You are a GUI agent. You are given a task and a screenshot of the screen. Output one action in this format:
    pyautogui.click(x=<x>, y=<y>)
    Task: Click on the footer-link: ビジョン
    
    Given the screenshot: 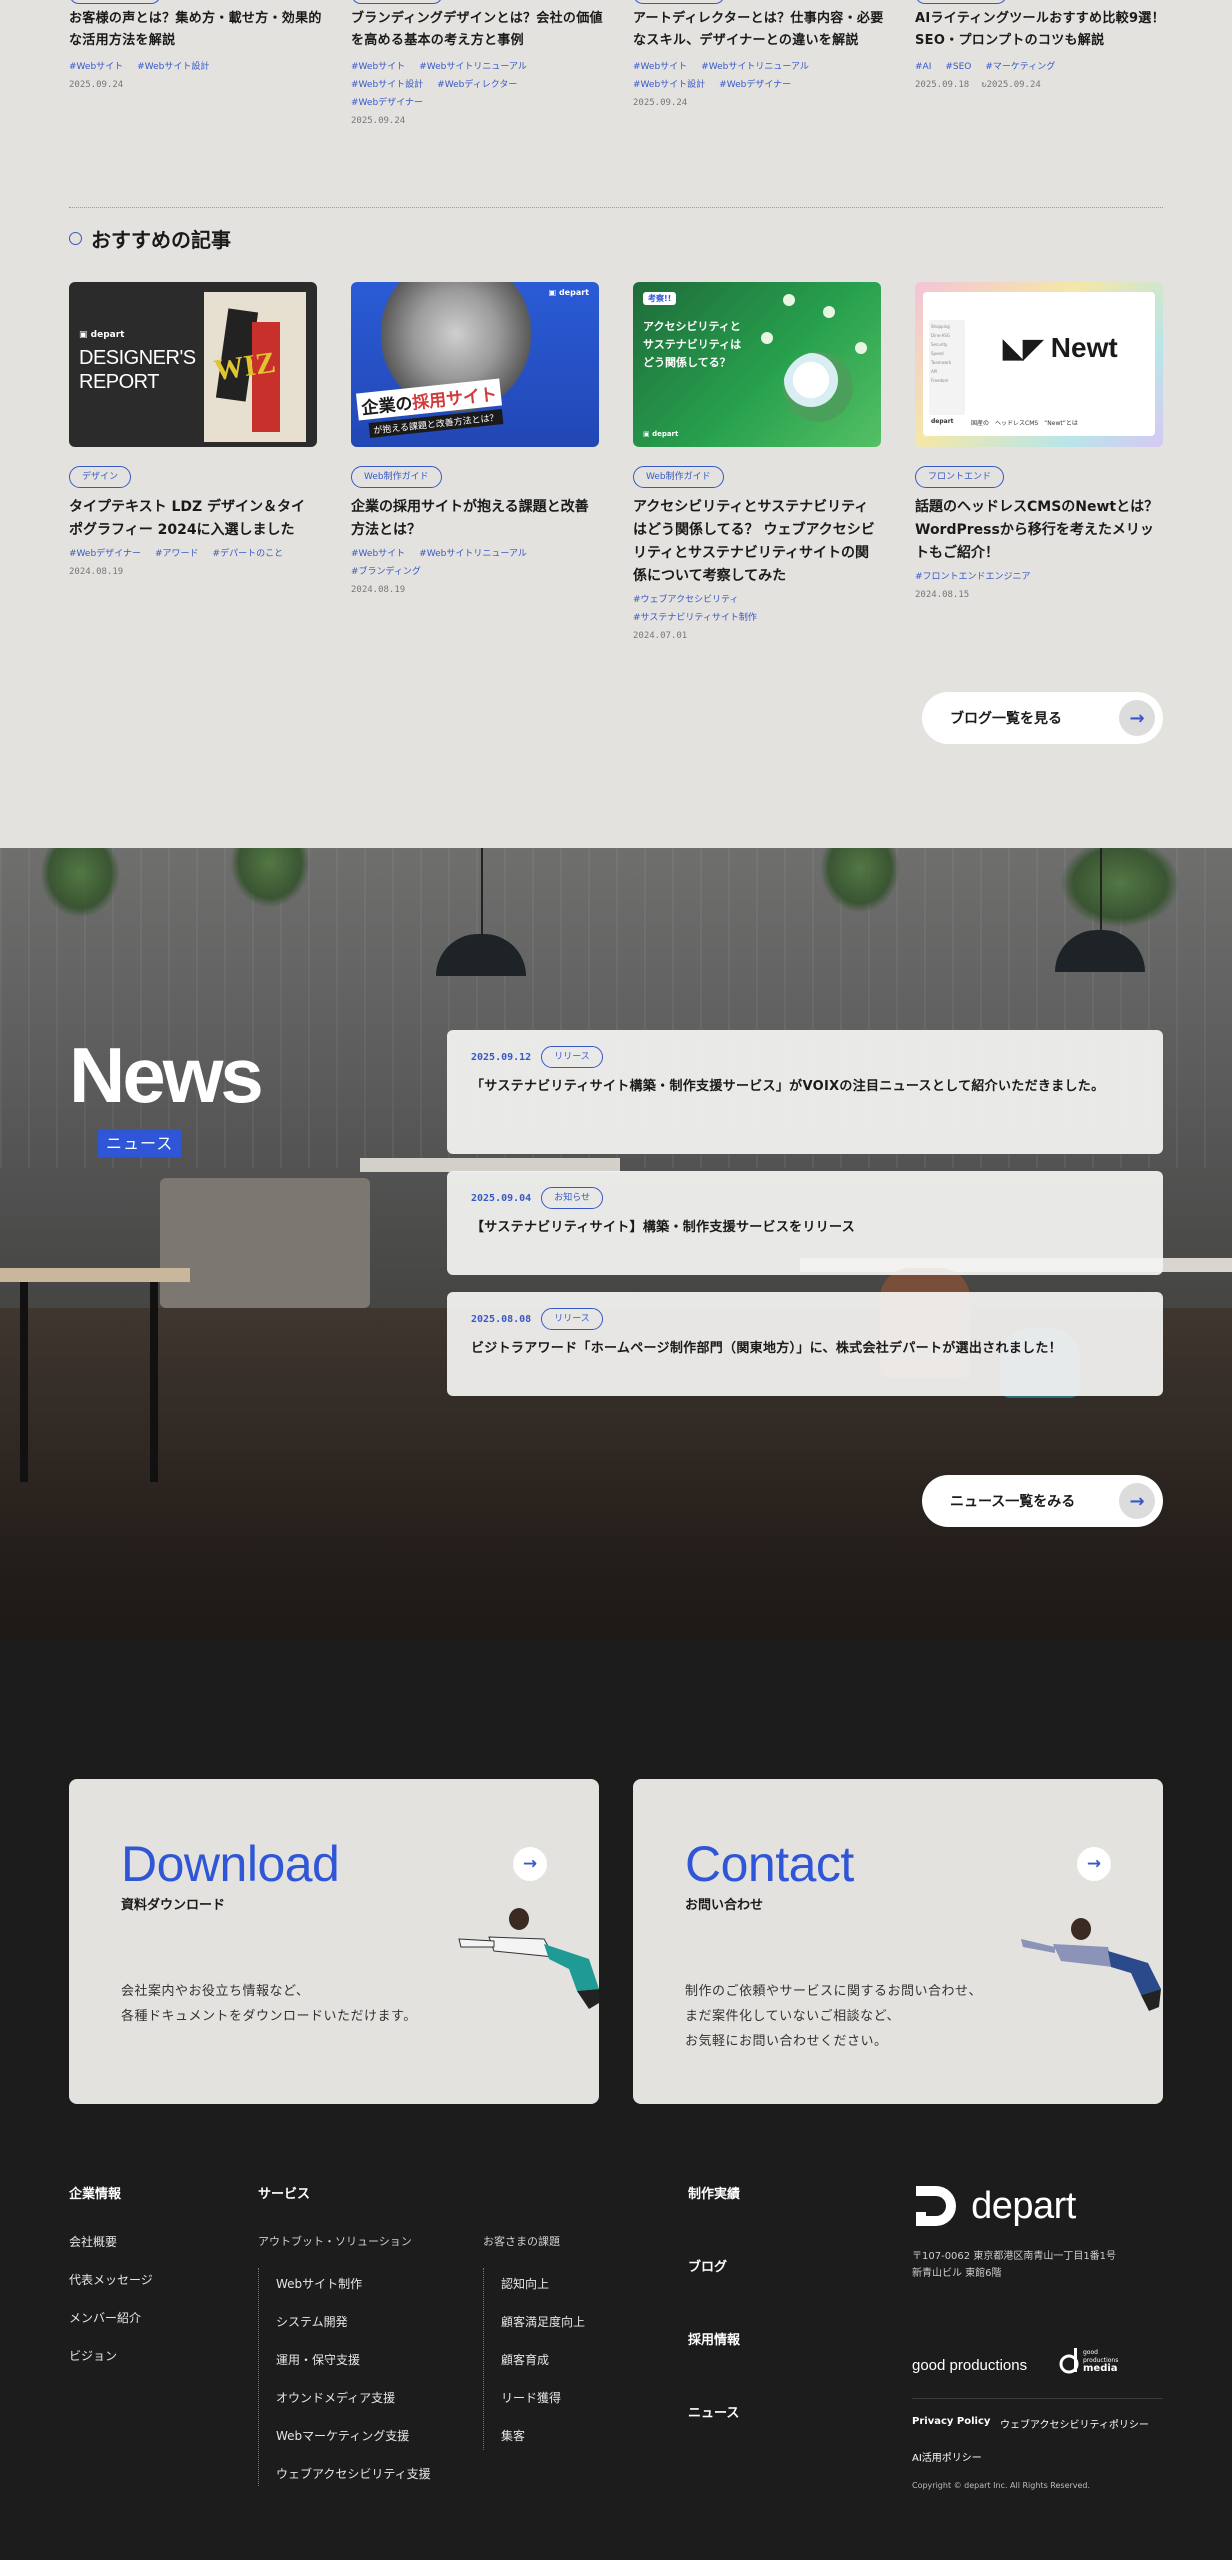 What is the action you would take?
    pyautogui.click(x=93, y=2355)
    